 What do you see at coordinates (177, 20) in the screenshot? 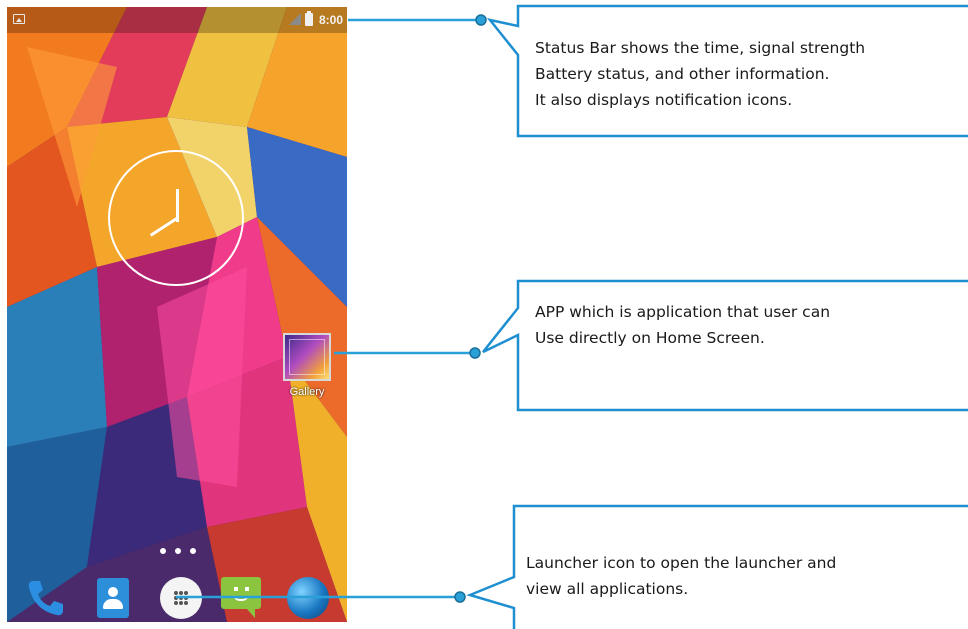
I see `status-bar: 8:00` at bounding box center [177, 20].